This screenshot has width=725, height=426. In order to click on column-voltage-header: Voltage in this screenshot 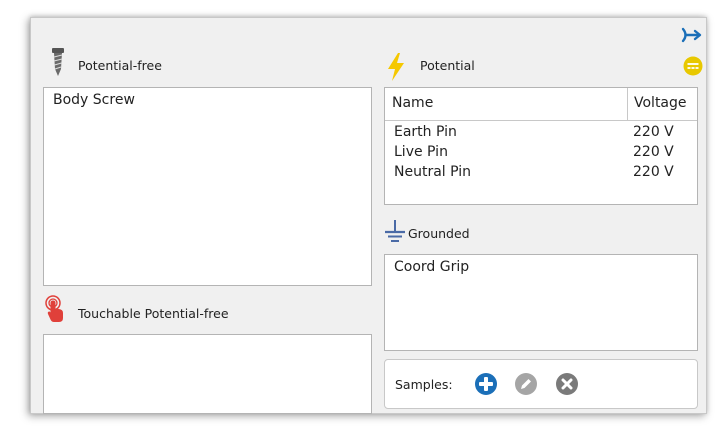, I will do `click(660, 103)`.